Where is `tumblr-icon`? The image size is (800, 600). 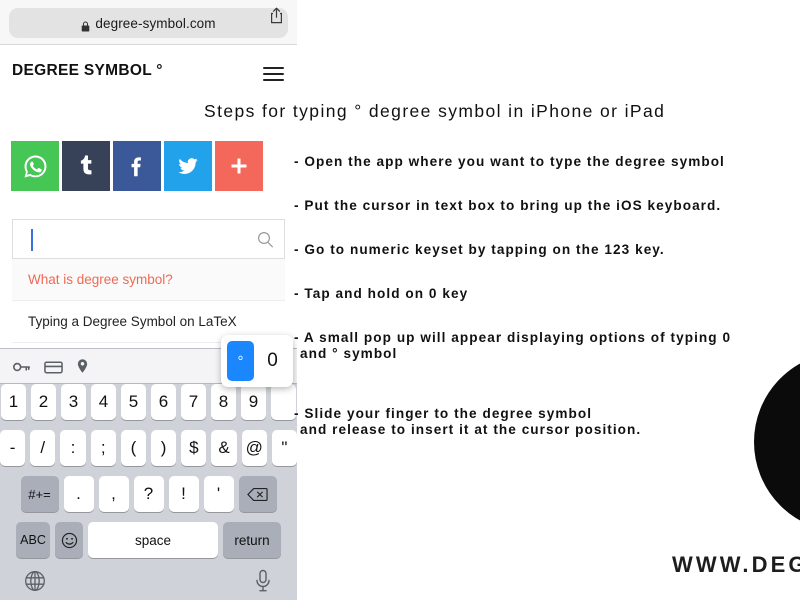 tumblr-icon is located at coordinates (86, 165).